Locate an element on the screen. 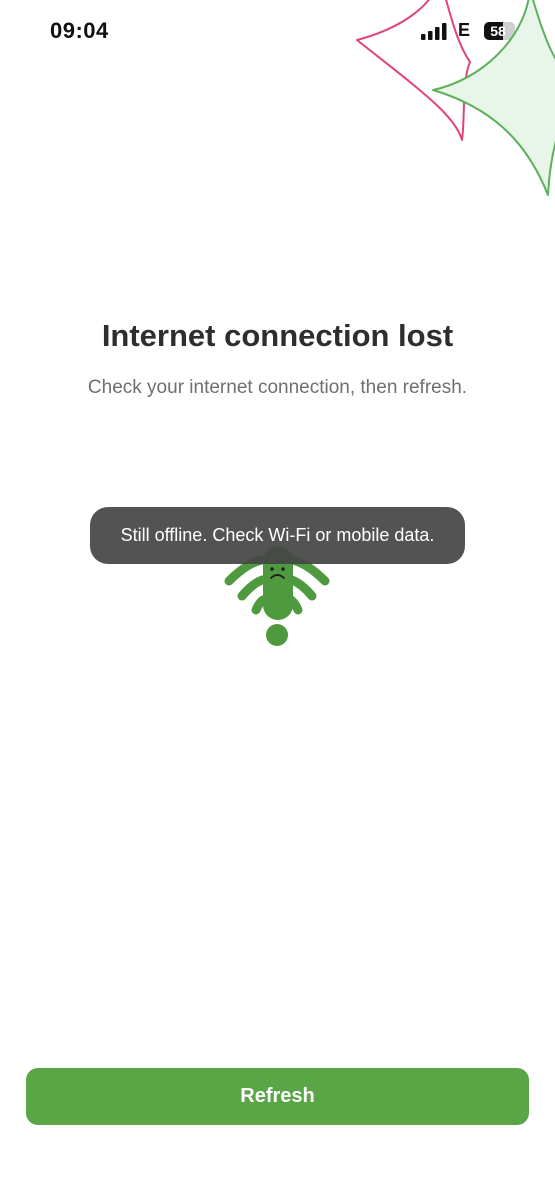  page-title: Internet connection lost is located at coordinates (277, 335).